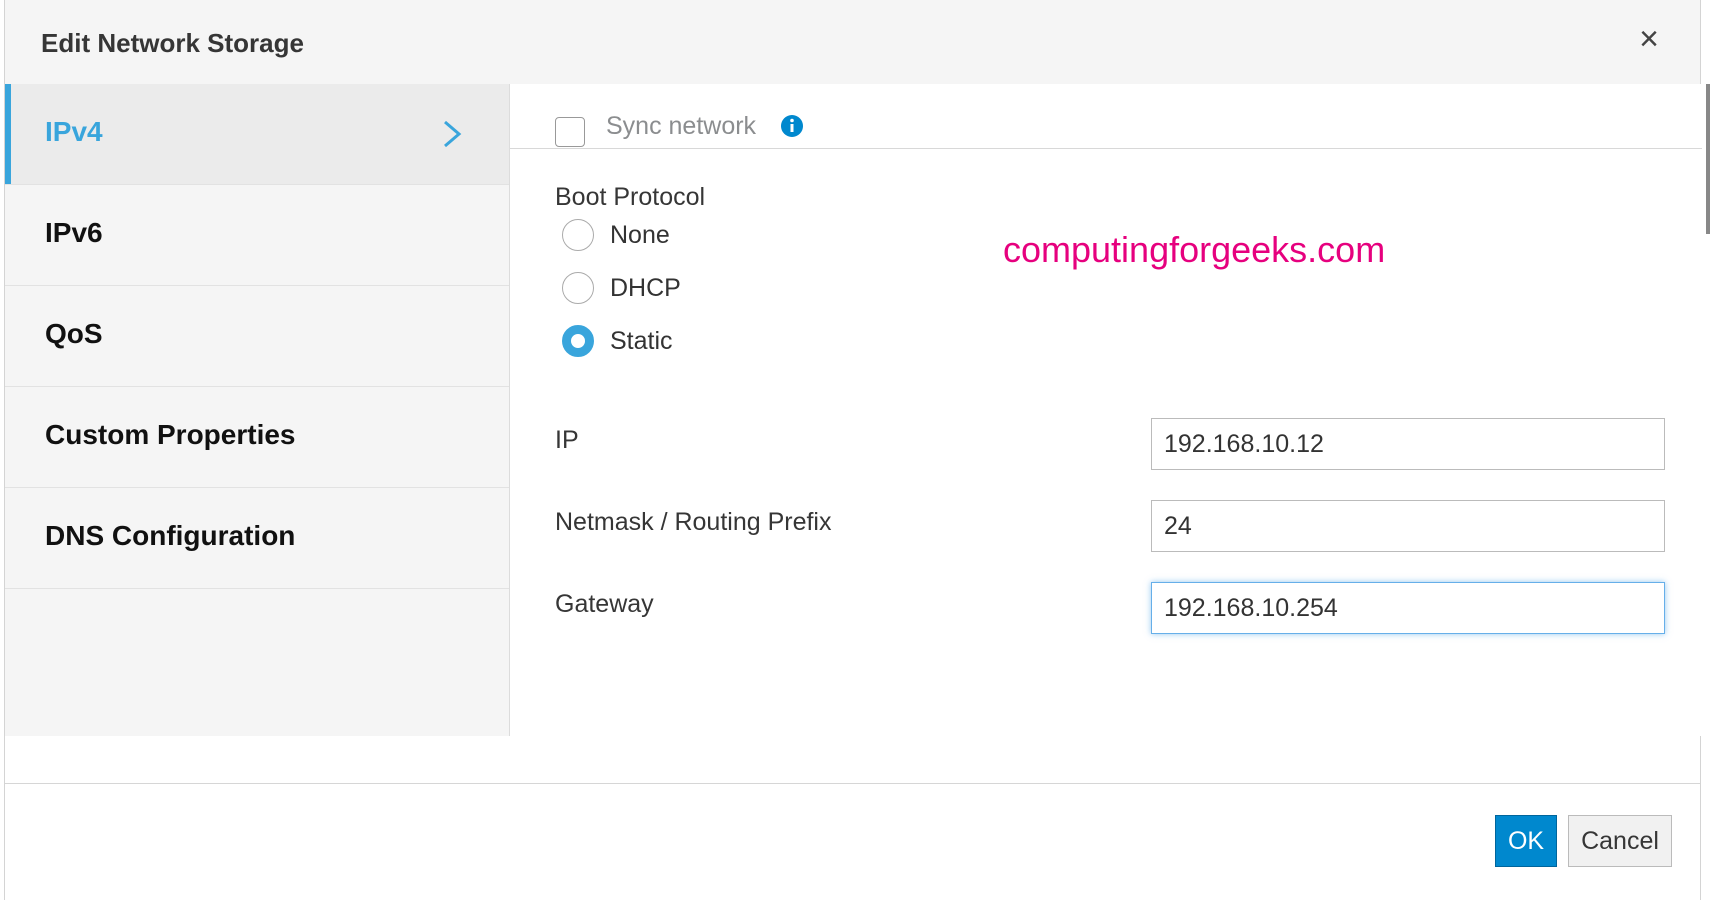  What do you see at coordinates (578, 341) in the screenshot?
I see `radio-static` at bounding box center [578, 341].